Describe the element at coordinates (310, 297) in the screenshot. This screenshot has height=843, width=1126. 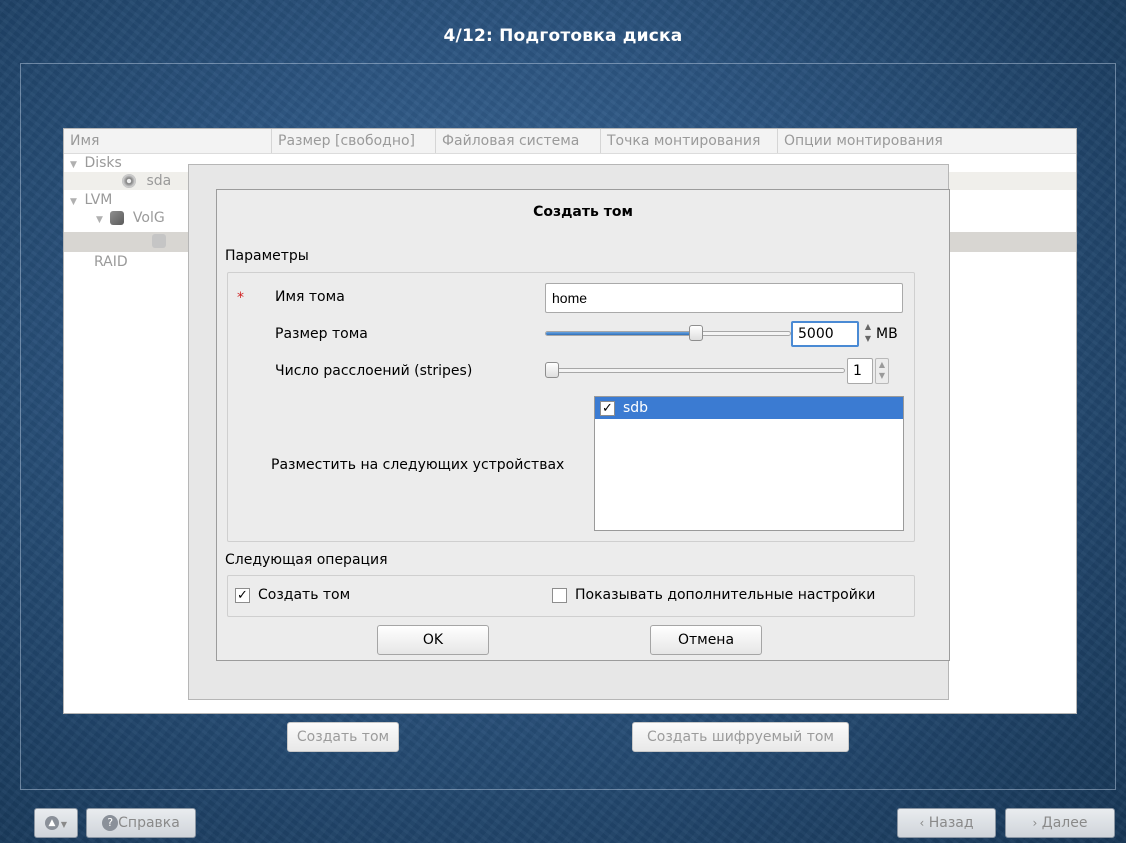
I see `volume-name-label: Имя тома` at that location.